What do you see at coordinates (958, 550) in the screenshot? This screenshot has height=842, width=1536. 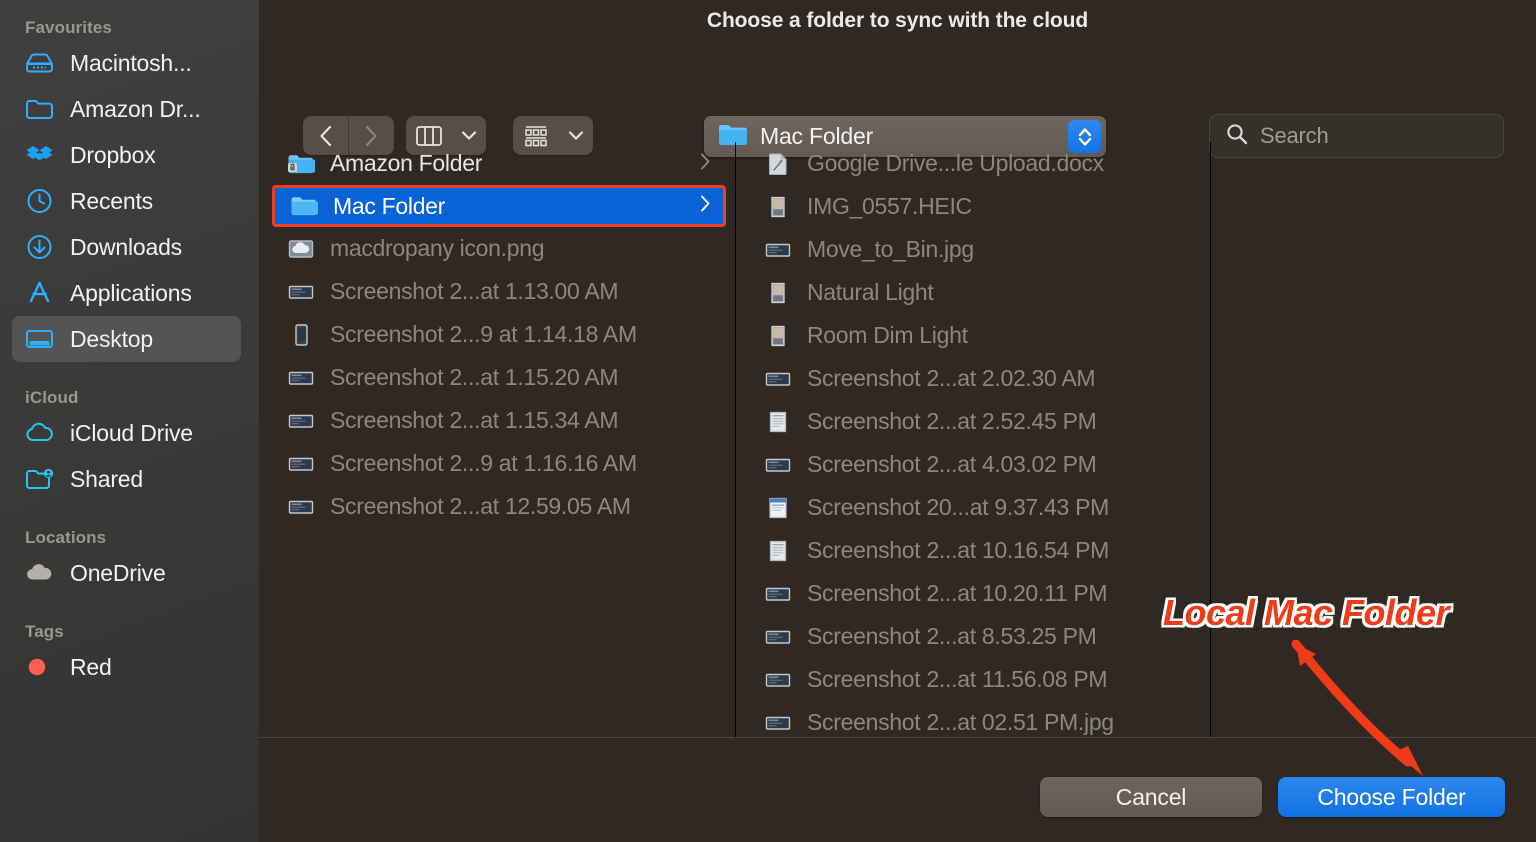 I see `file-row-label: Screenshot 2...at 10.16.54 PM` at bounding box center [958, 550].